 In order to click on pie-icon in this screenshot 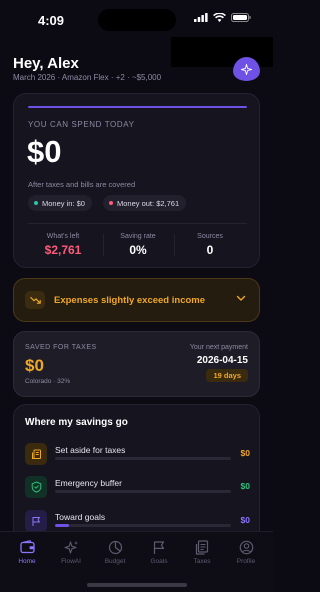, I will do `click(115, 547)`.